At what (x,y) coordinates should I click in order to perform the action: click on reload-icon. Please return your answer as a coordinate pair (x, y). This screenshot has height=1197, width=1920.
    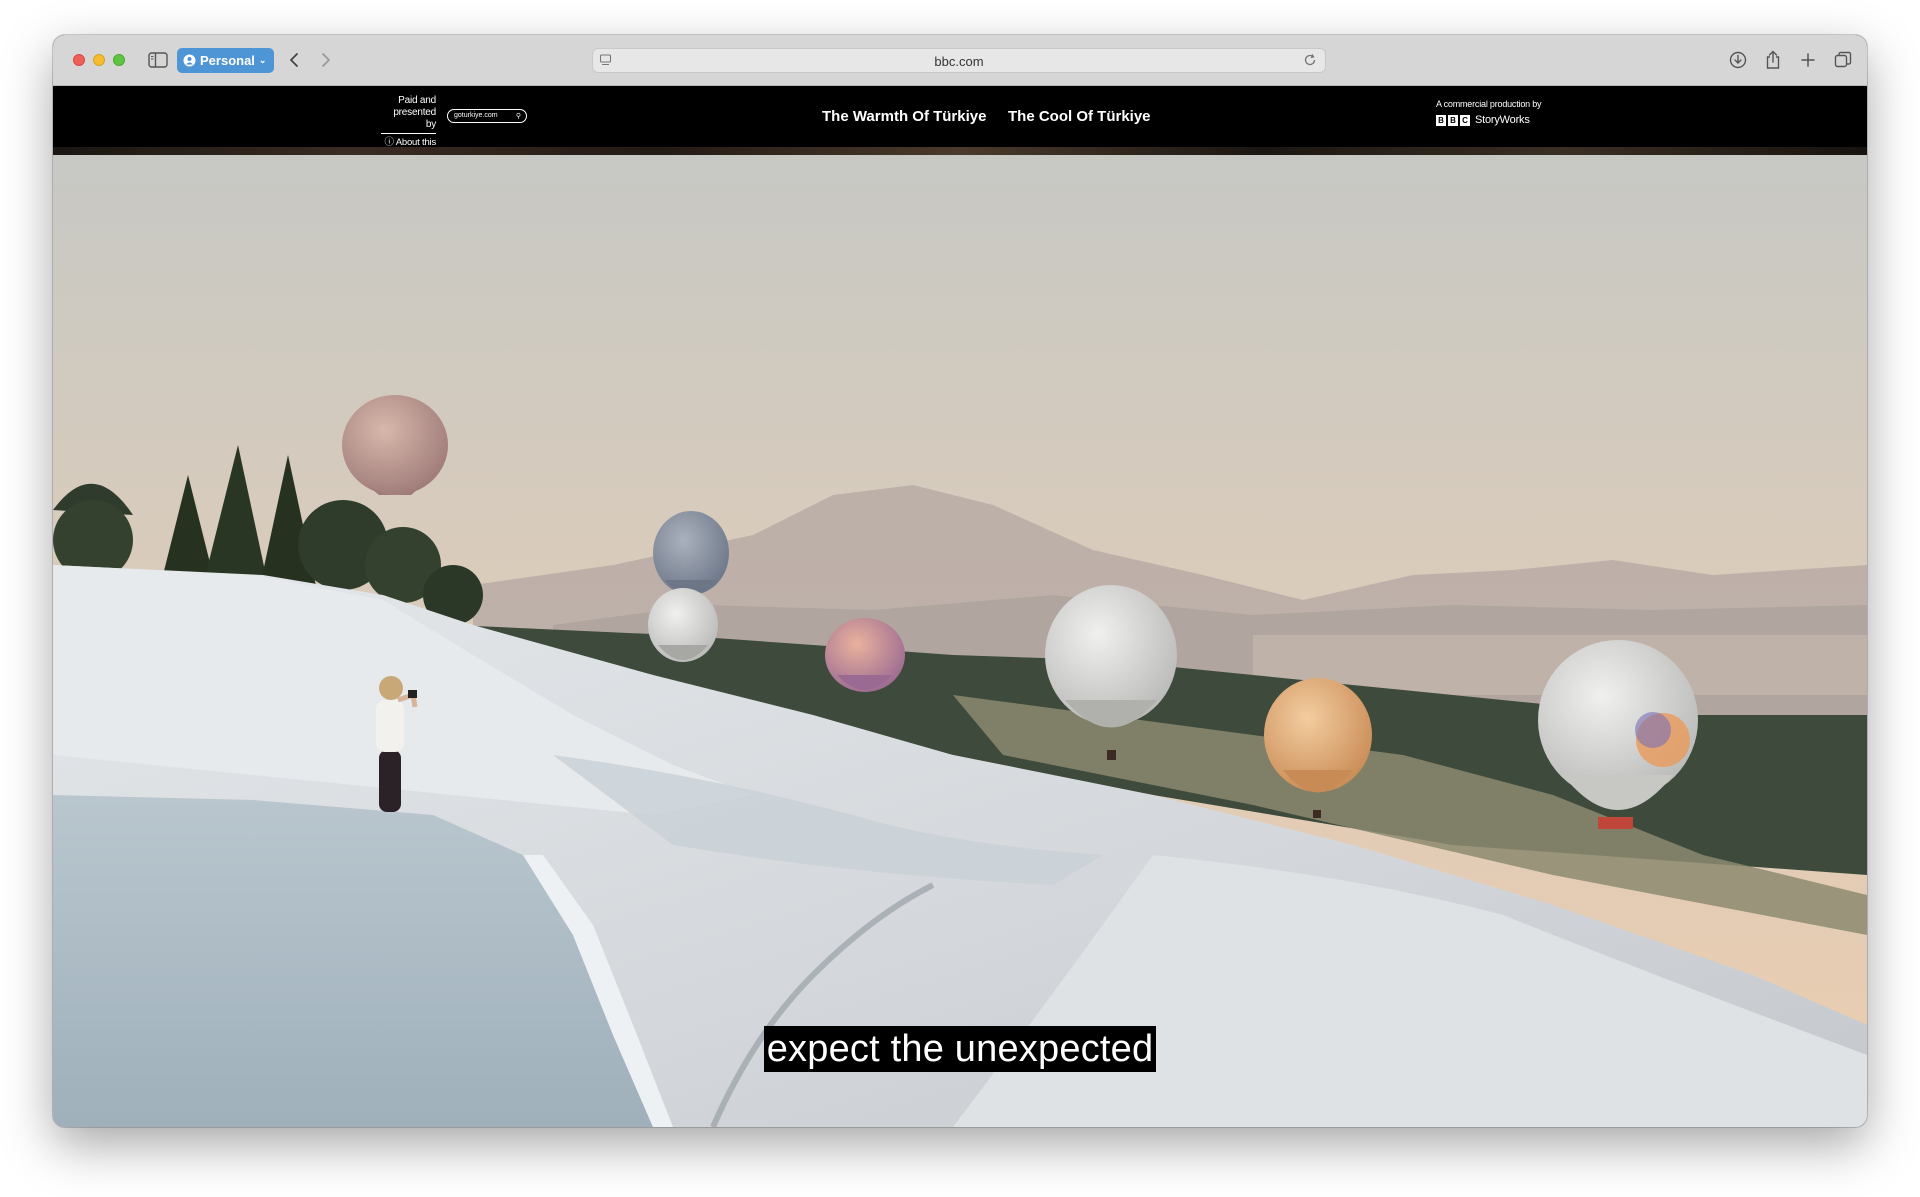
    Looking at the image, I should click on (1310, 60).